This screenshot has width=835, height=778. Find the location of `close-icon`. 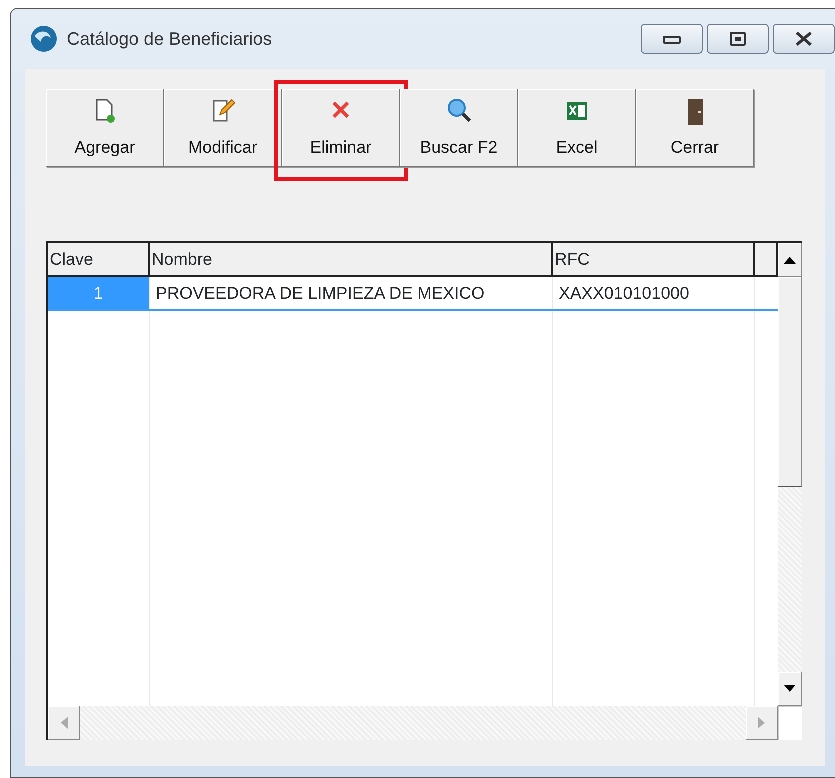

close-icon is located at coordinates (804, 39).